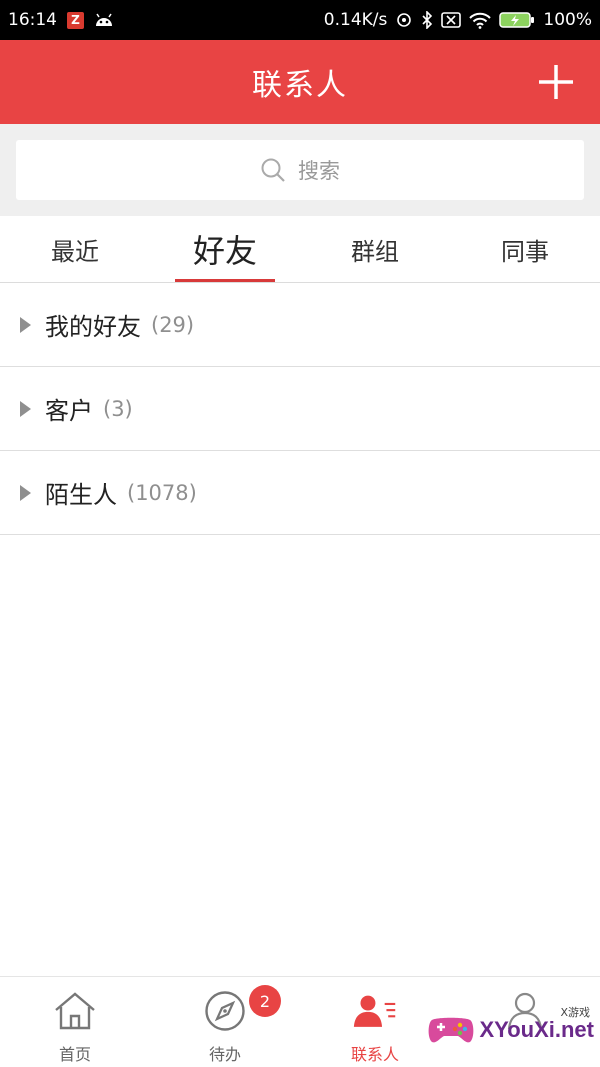  Describe the element at coordinates (427, 20) in the screenshot. I see `bluetooth-icon` at that location.